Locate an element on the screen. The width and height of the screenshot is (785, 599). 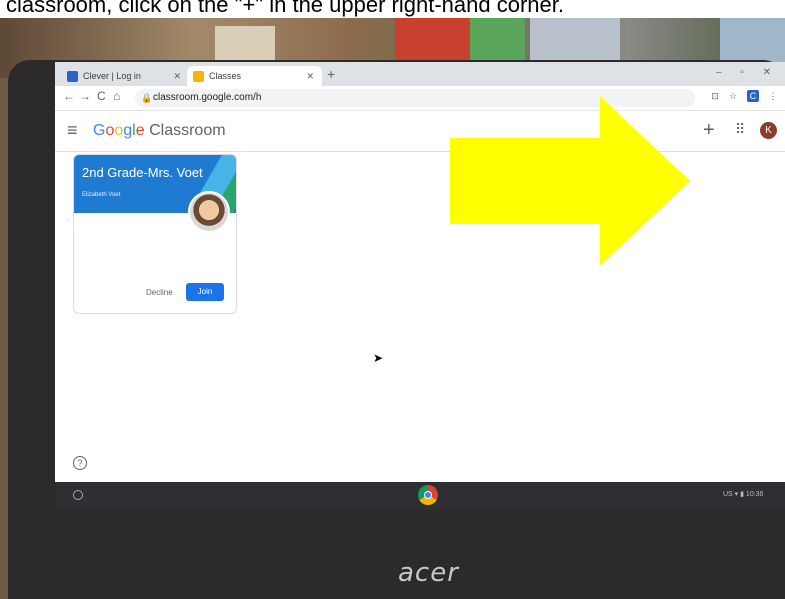
help-icon: ? is located at coordinates (80, 463).